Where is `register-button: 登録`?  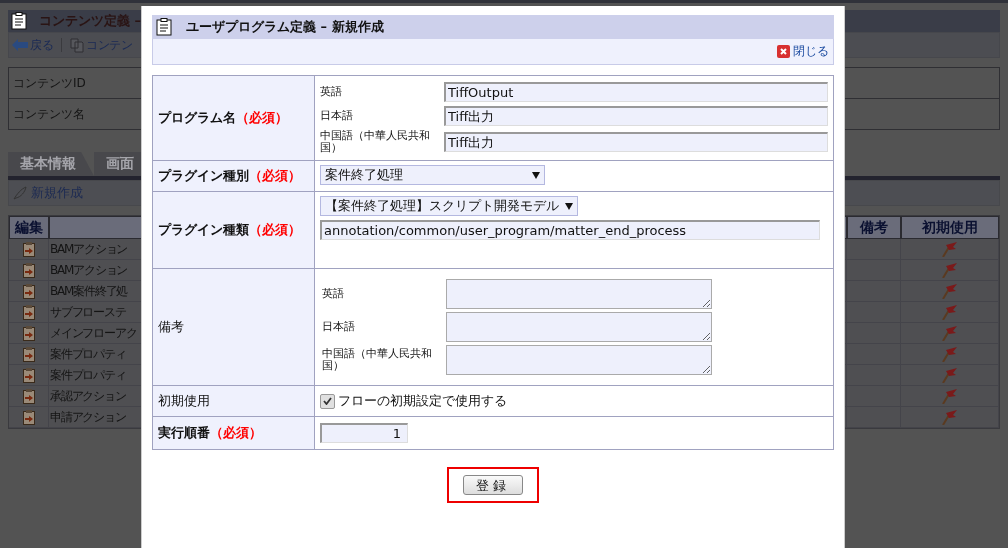 register-button: 登録 is located at coordinates (493, 485).